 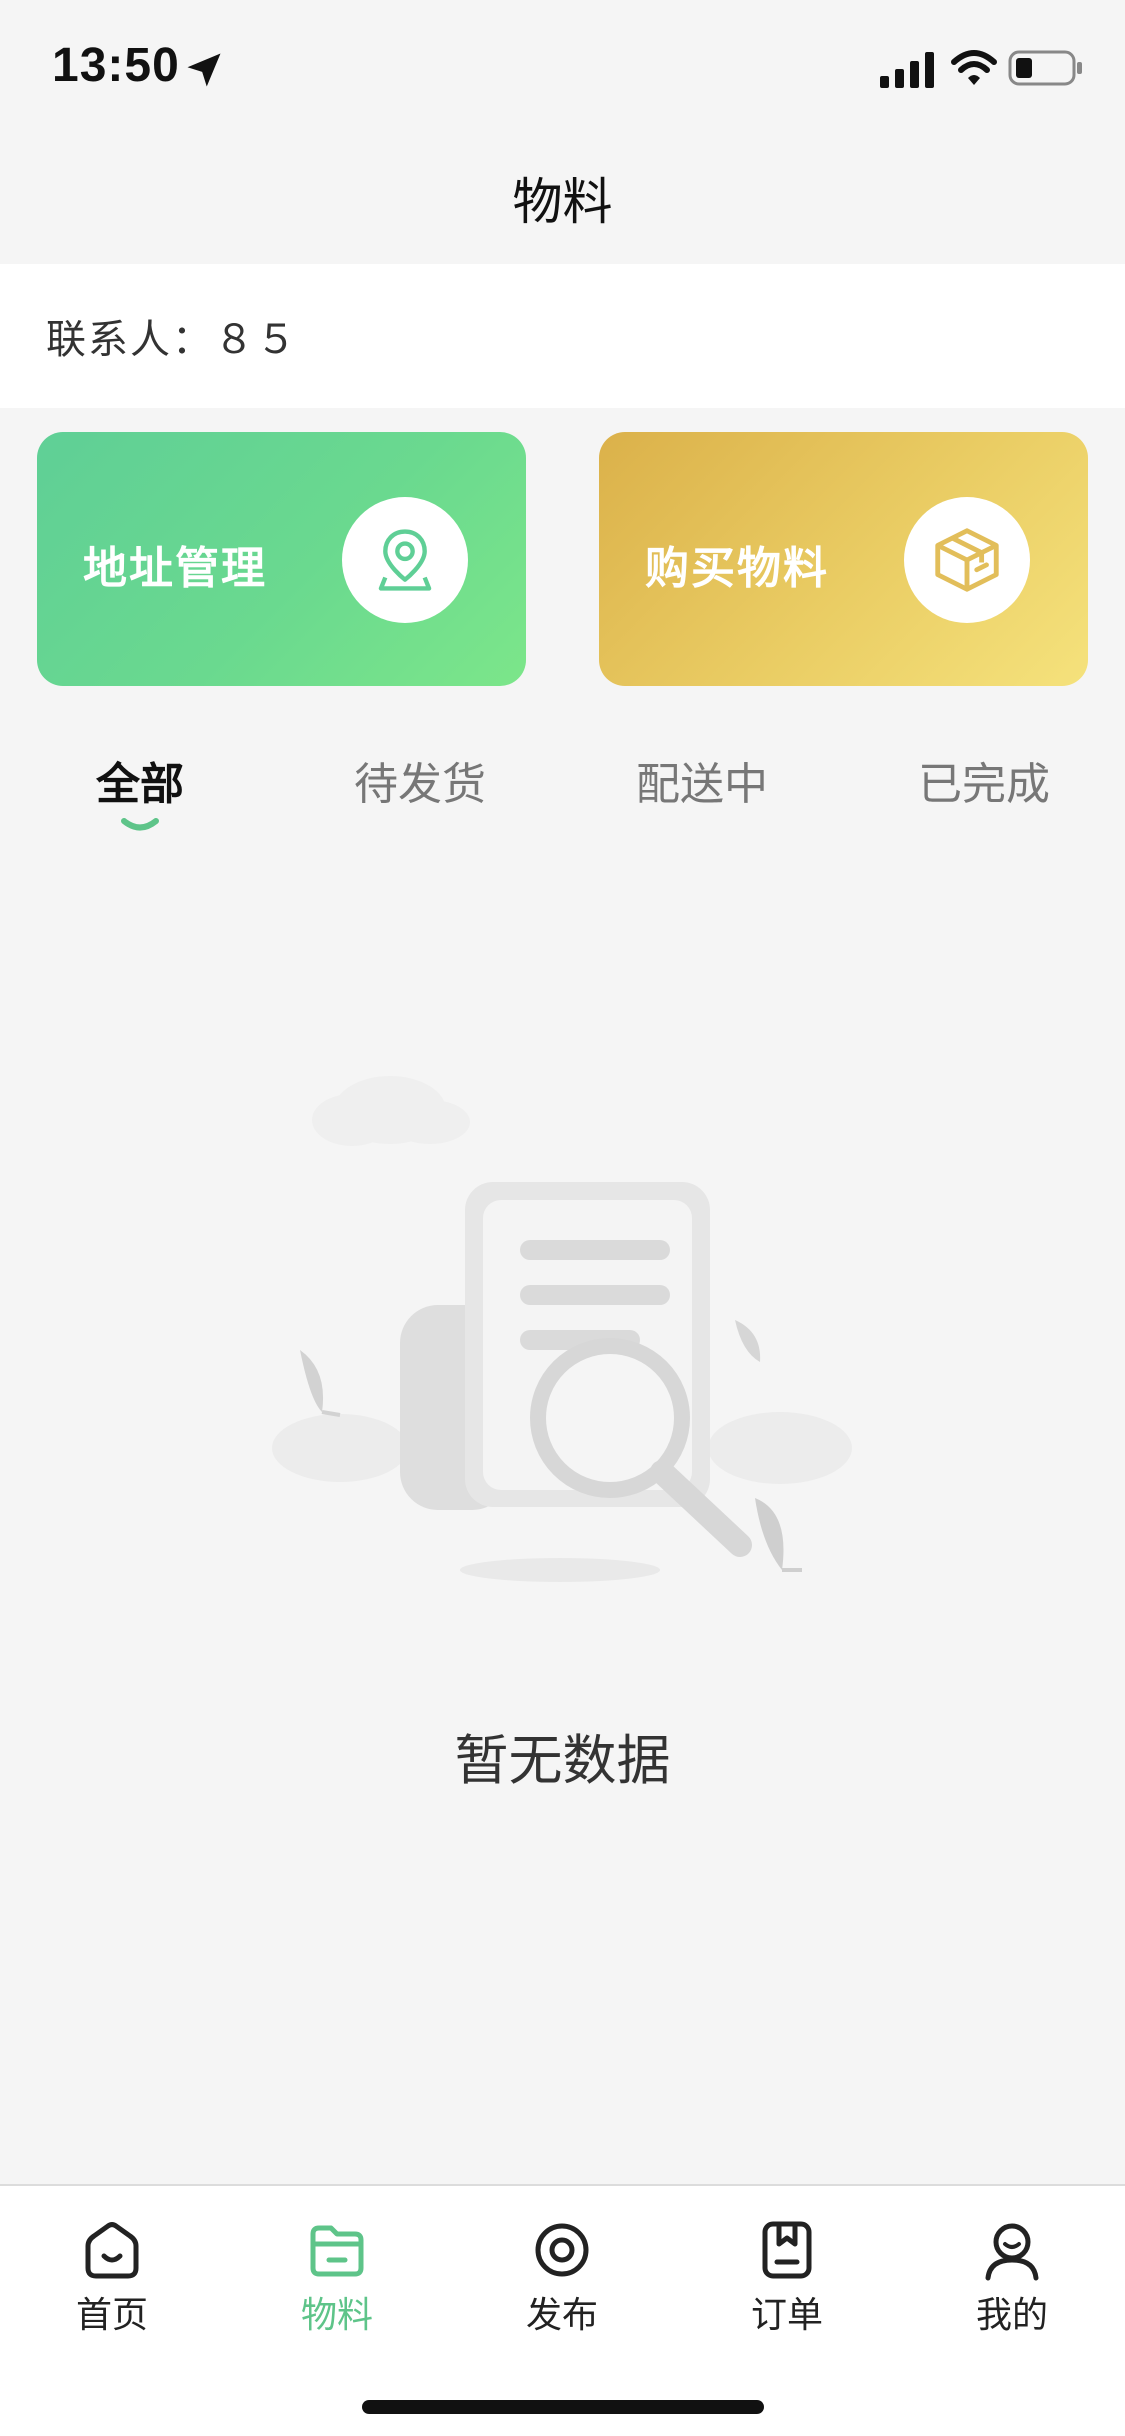 What do you see at coordinates (843, 559) in the screenshot?
I see `buy-materials-card: 购买物料` at bounding box center [843, 559].